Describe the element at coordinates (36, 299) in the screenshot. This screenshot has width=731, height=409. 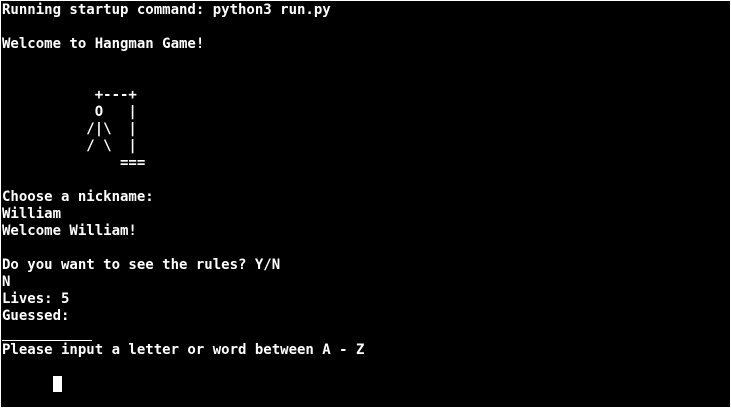
I see `lives-status: Lives: 5` at that location.